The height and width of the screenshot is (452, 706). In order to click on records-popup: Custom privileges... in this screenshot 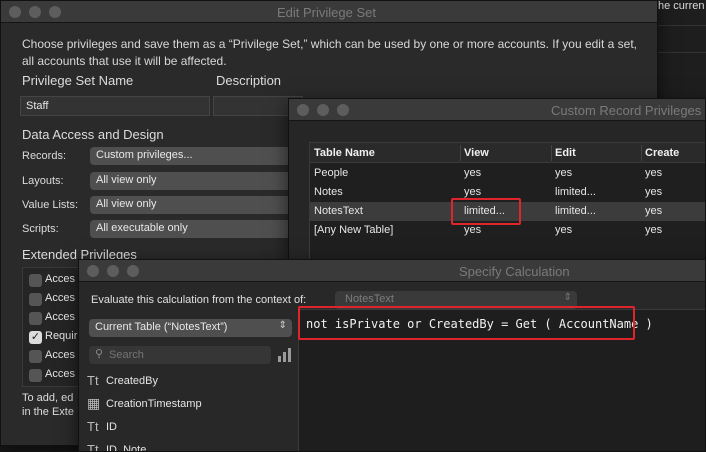, I will do `click(195, 156)`.